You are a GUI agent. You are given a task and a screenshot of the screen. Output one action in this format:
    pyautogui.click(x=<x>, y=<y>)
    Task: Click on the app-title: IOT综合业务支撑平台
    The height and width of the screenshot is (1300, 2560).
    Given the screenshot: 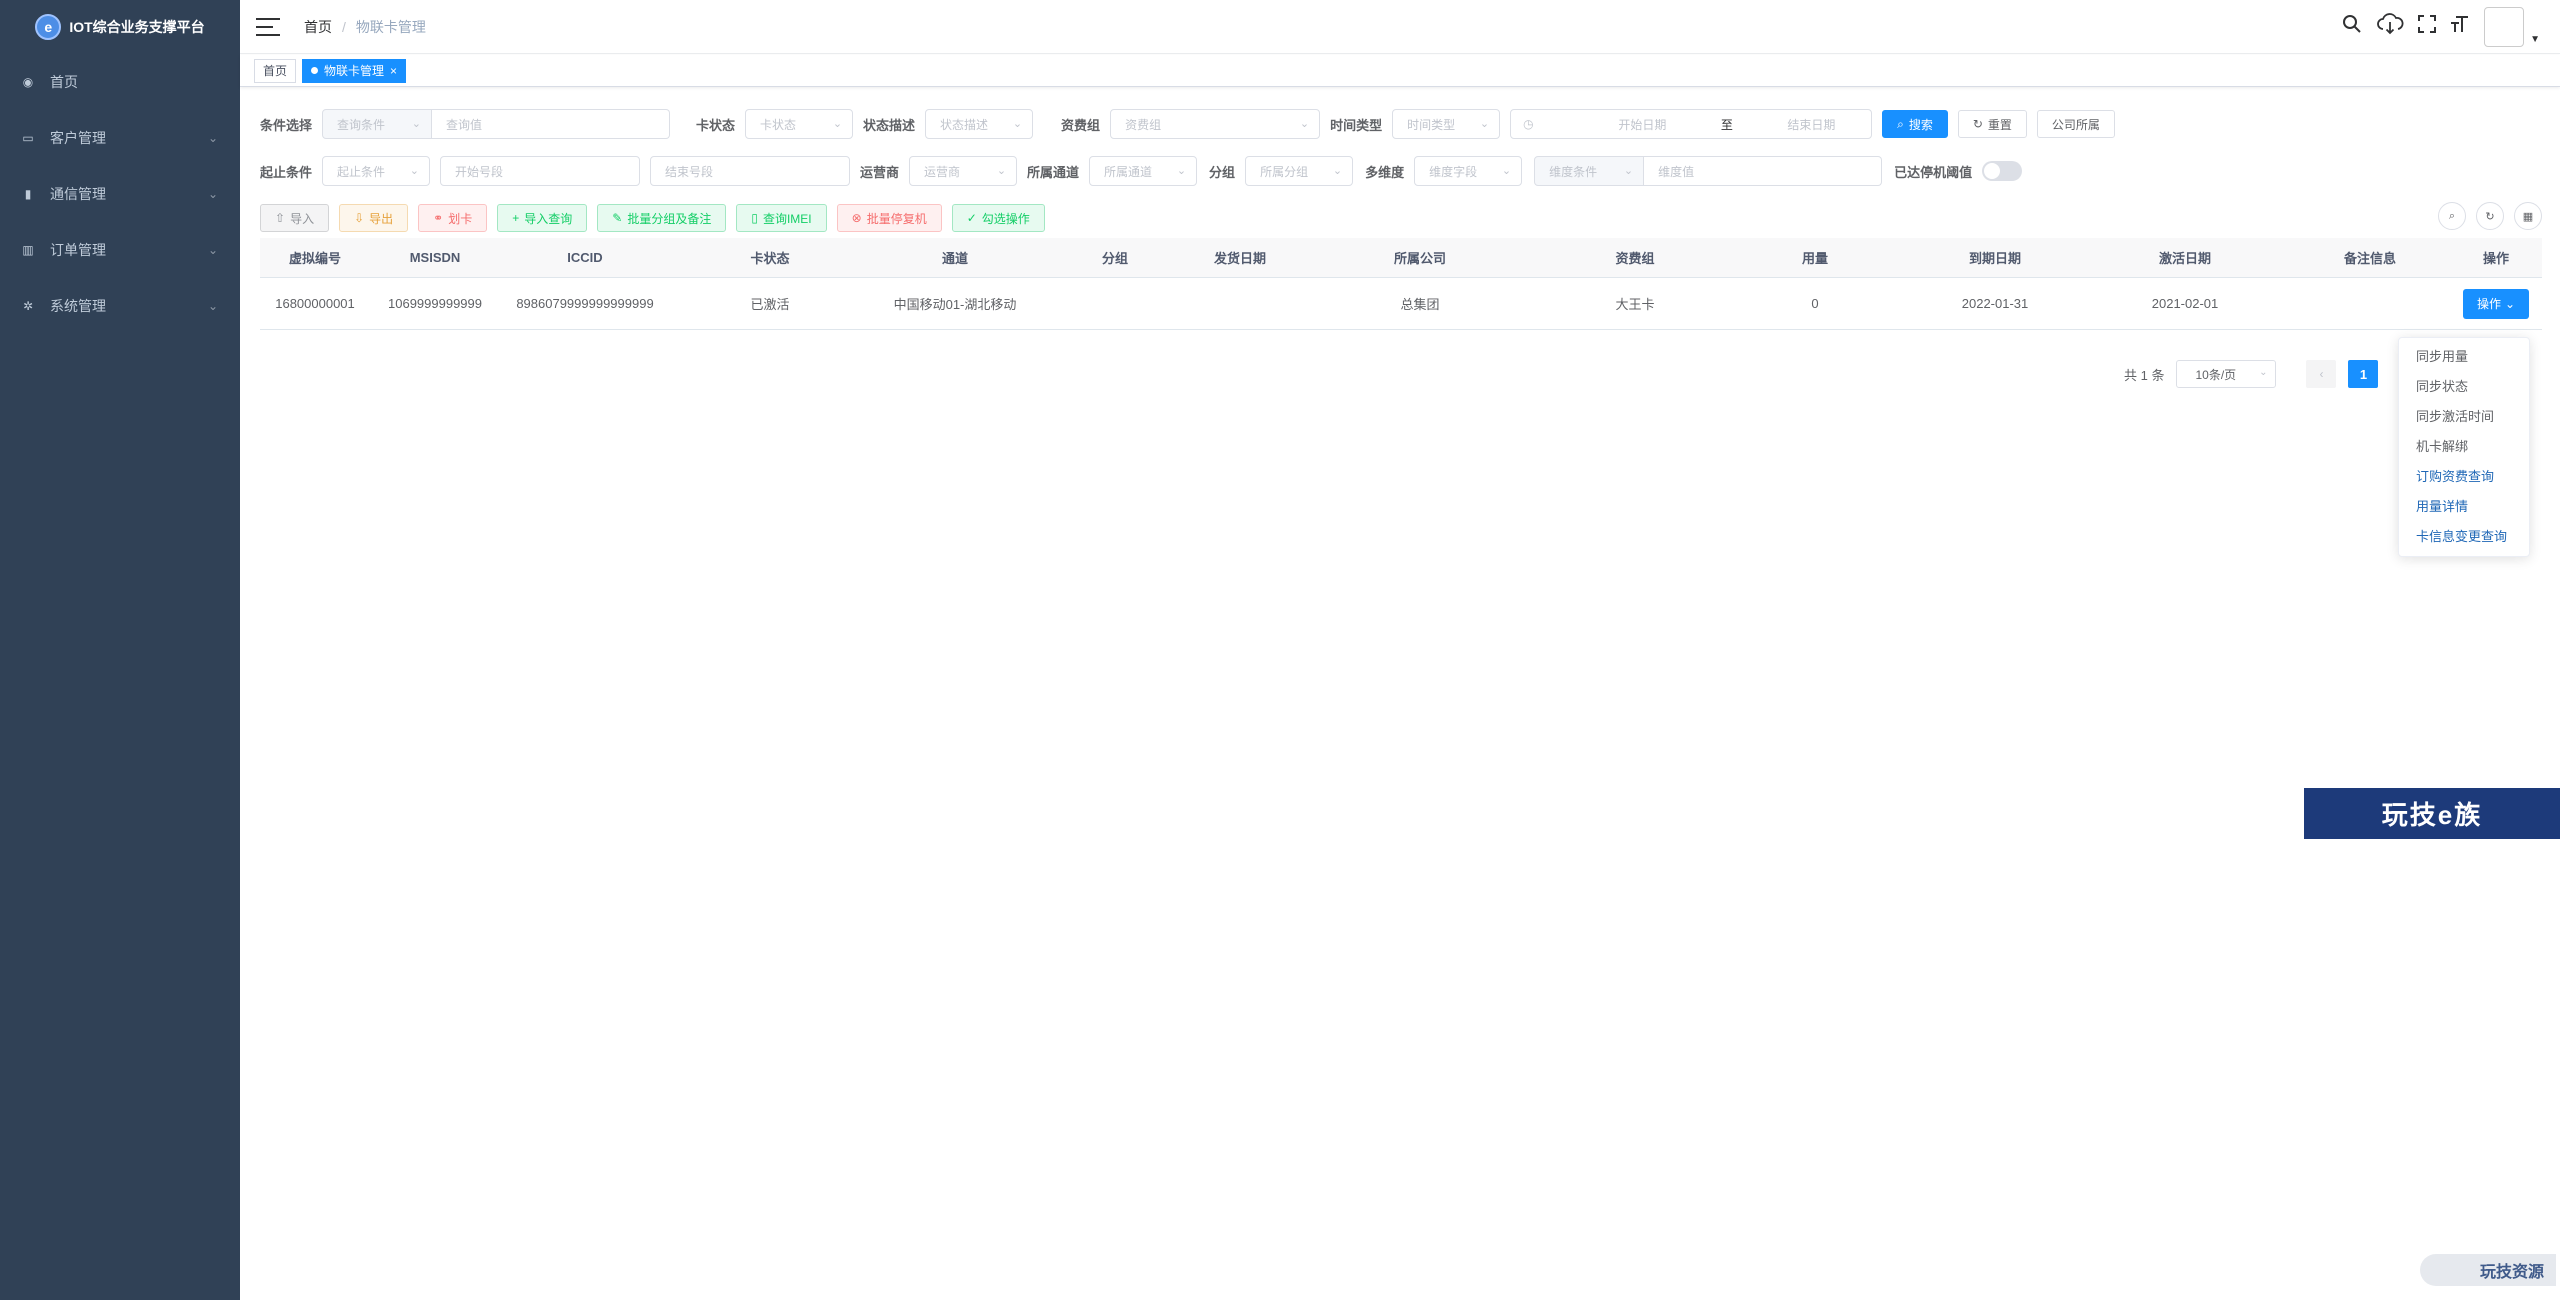 What is the action you would take?
    pyautogui.click(x=137, y=27)
    